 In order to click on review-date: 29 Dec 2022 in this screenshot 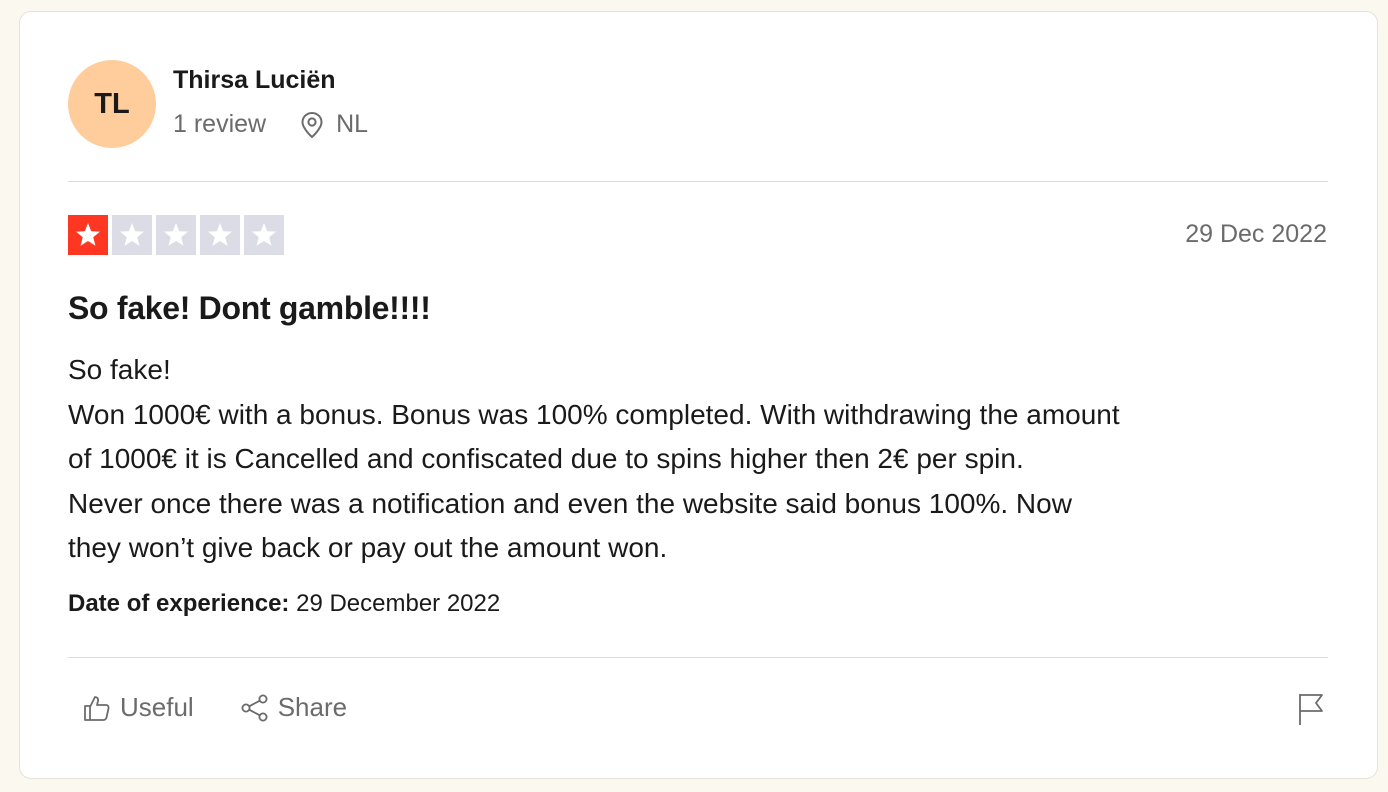, I will do `click(1256, 234)`.